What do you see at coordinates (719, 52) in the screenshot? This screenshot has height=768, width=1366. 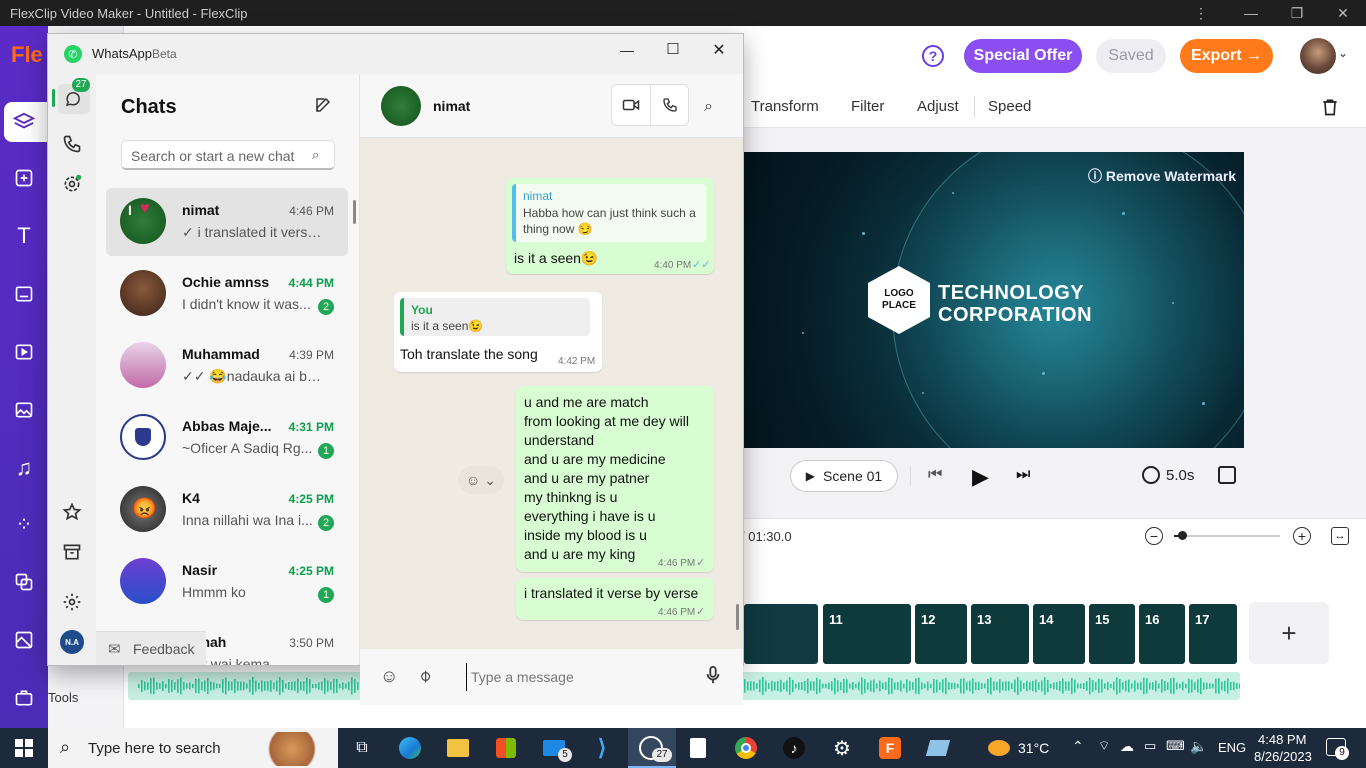 I see `wa-close-button: ✕` at bounding box center [719, 52].